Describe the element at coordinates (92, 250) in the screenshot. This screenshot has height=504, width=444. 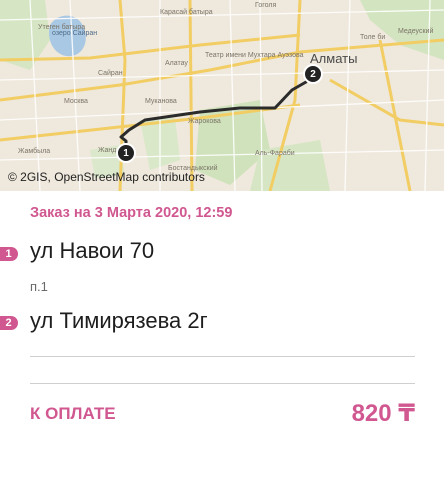
I see `stop-address-1: ул Навои 70` at that location.